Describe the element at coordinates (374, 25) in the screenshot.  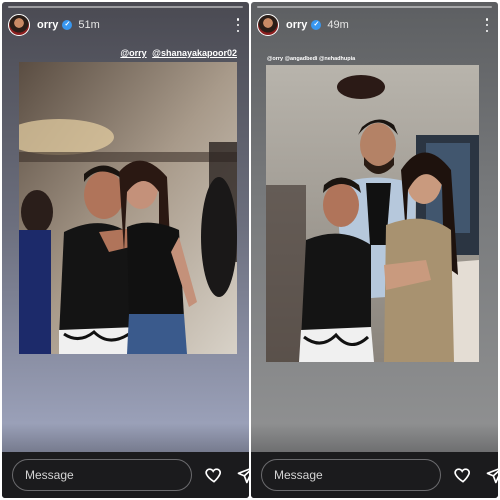
I see `story-header: orry ✓ 49m` at that location.